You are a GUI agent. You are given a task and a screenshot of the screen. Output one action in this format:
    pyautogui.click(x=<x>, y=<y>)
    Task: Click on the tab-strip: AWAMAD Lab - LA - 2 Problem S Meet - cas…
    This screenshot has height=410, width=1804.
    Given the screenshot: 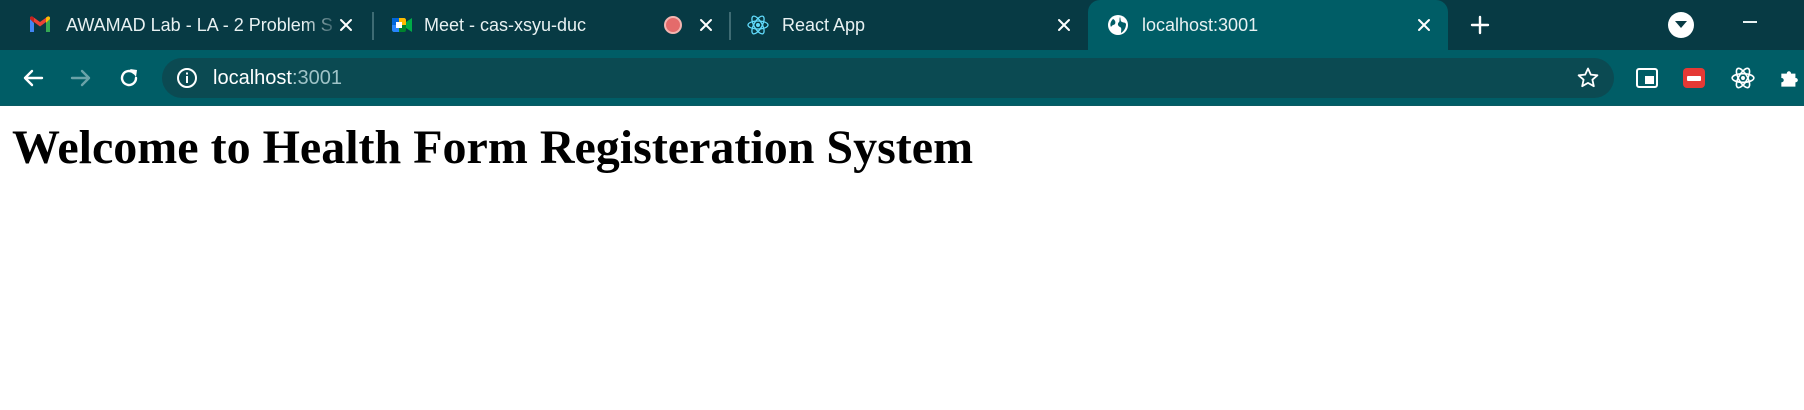 What is the action you would take?
    pyautogui.click(x=902, y=25)
    